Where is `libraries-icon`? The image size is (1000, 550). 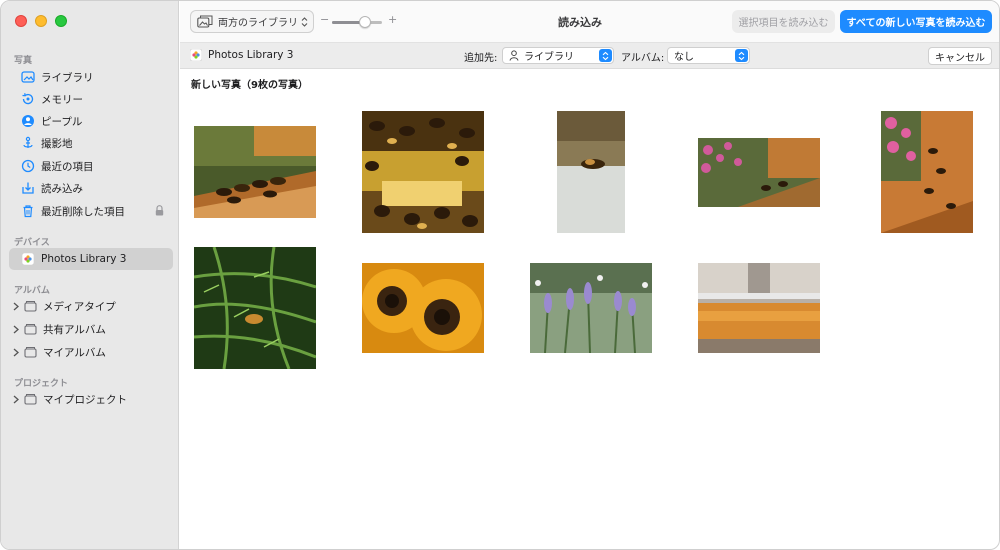
libraries-icon is located at coordinates (205, 22).